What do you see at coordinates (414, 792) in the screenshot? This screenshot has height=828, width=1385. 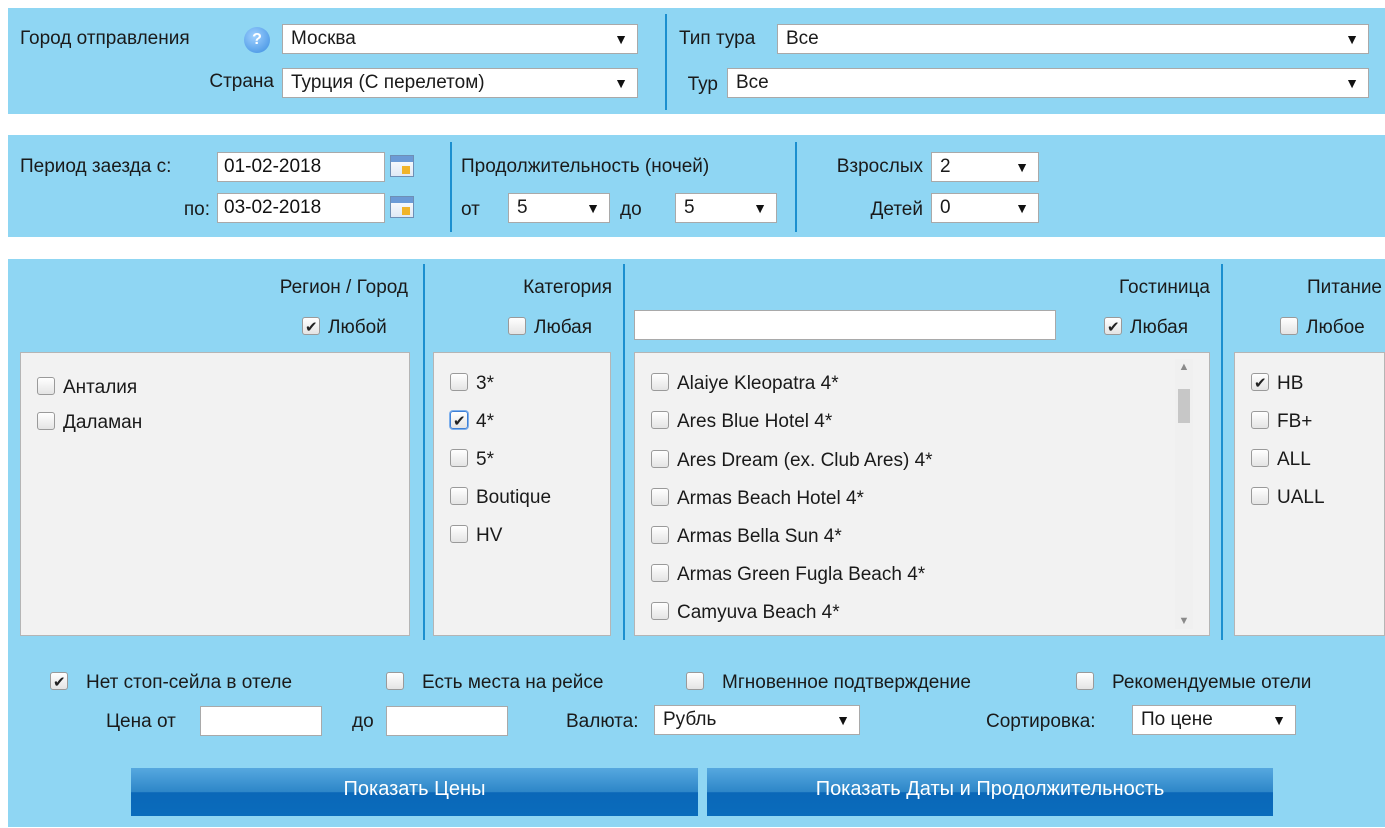 I see `show-prices-button: Показать Цены` at bounding box center [414, 792].